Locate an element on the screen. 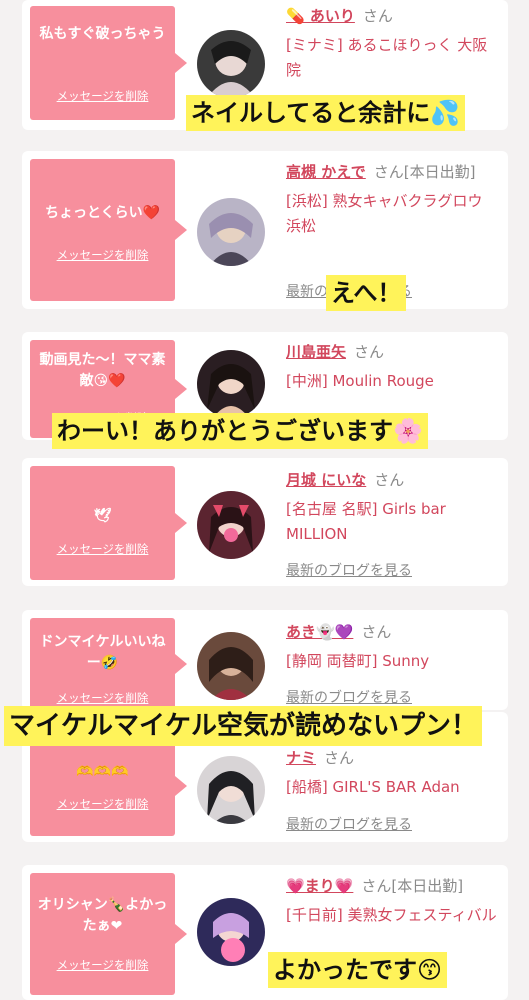 This screenshot has height=1000, width=529. caption-overlay: わーい！ありがとうございます🌸 is located at coordinates (240, 431).